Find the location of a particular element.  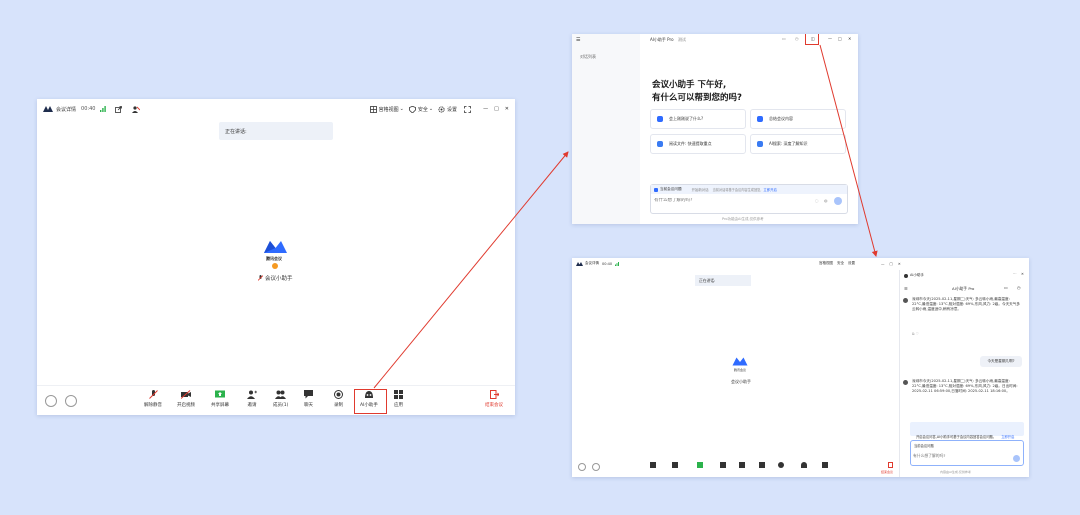

apps-icon is located at coordinates (825, 465).